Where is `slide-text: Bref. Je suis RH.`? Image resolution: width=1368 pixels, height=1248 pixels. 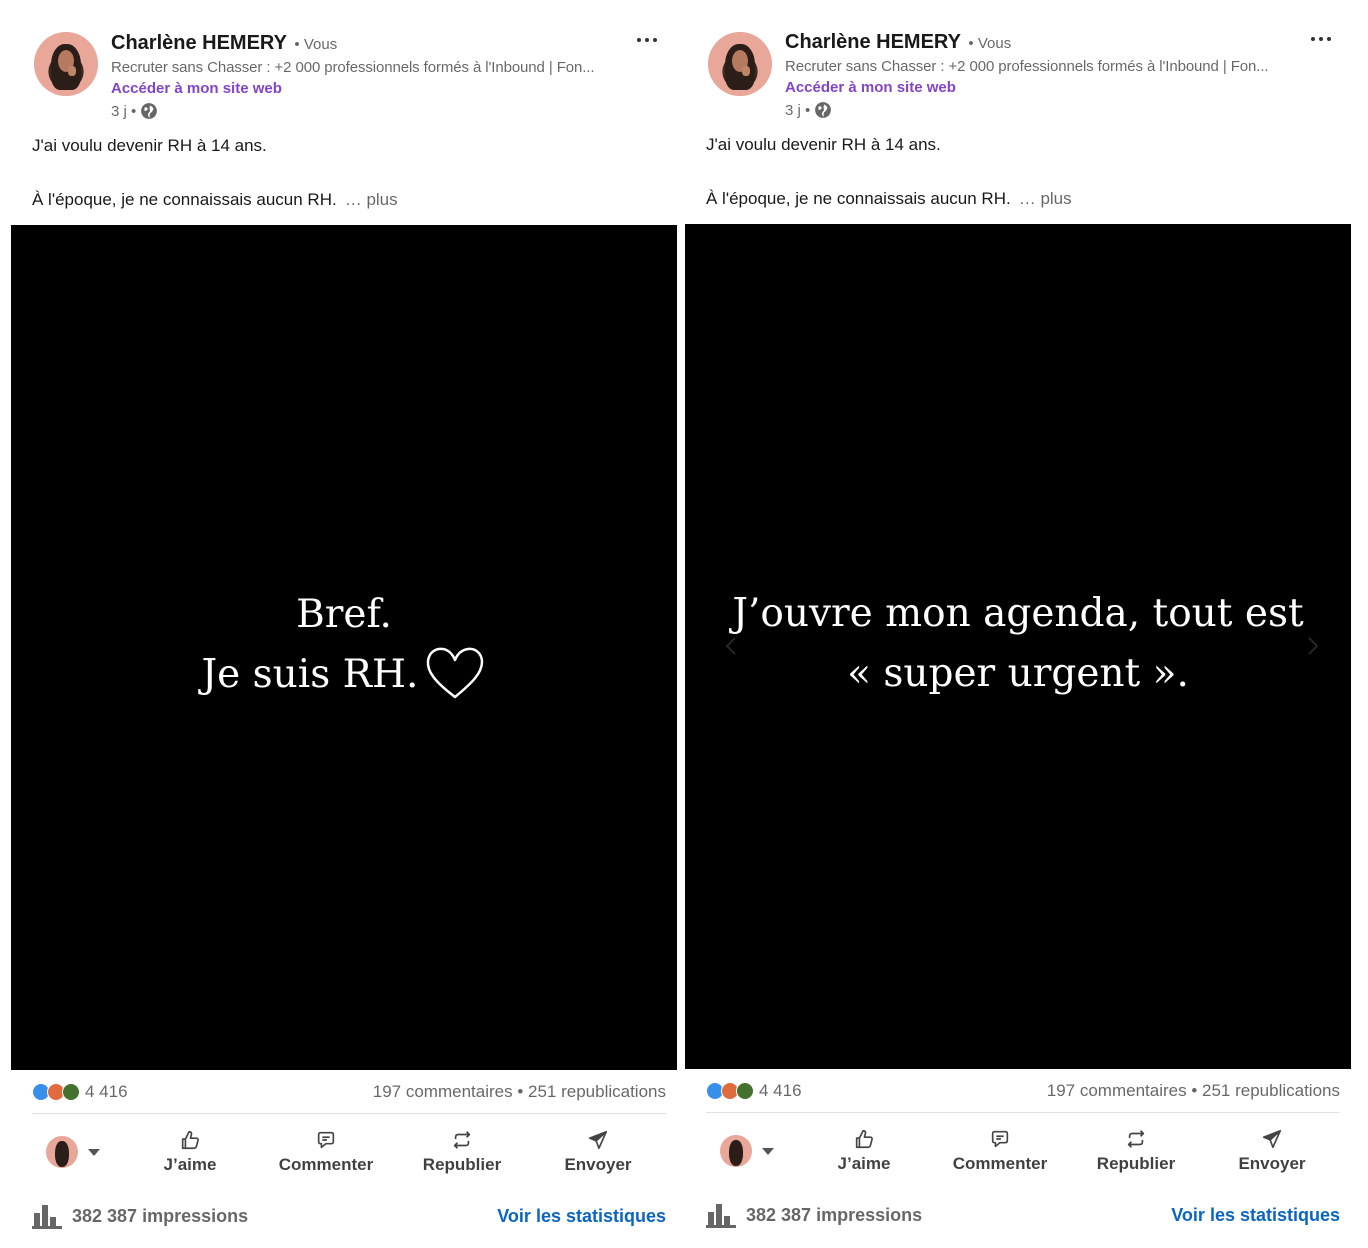 slide-text: Bref. Je suis RH. is located at coordinates (344, 645).